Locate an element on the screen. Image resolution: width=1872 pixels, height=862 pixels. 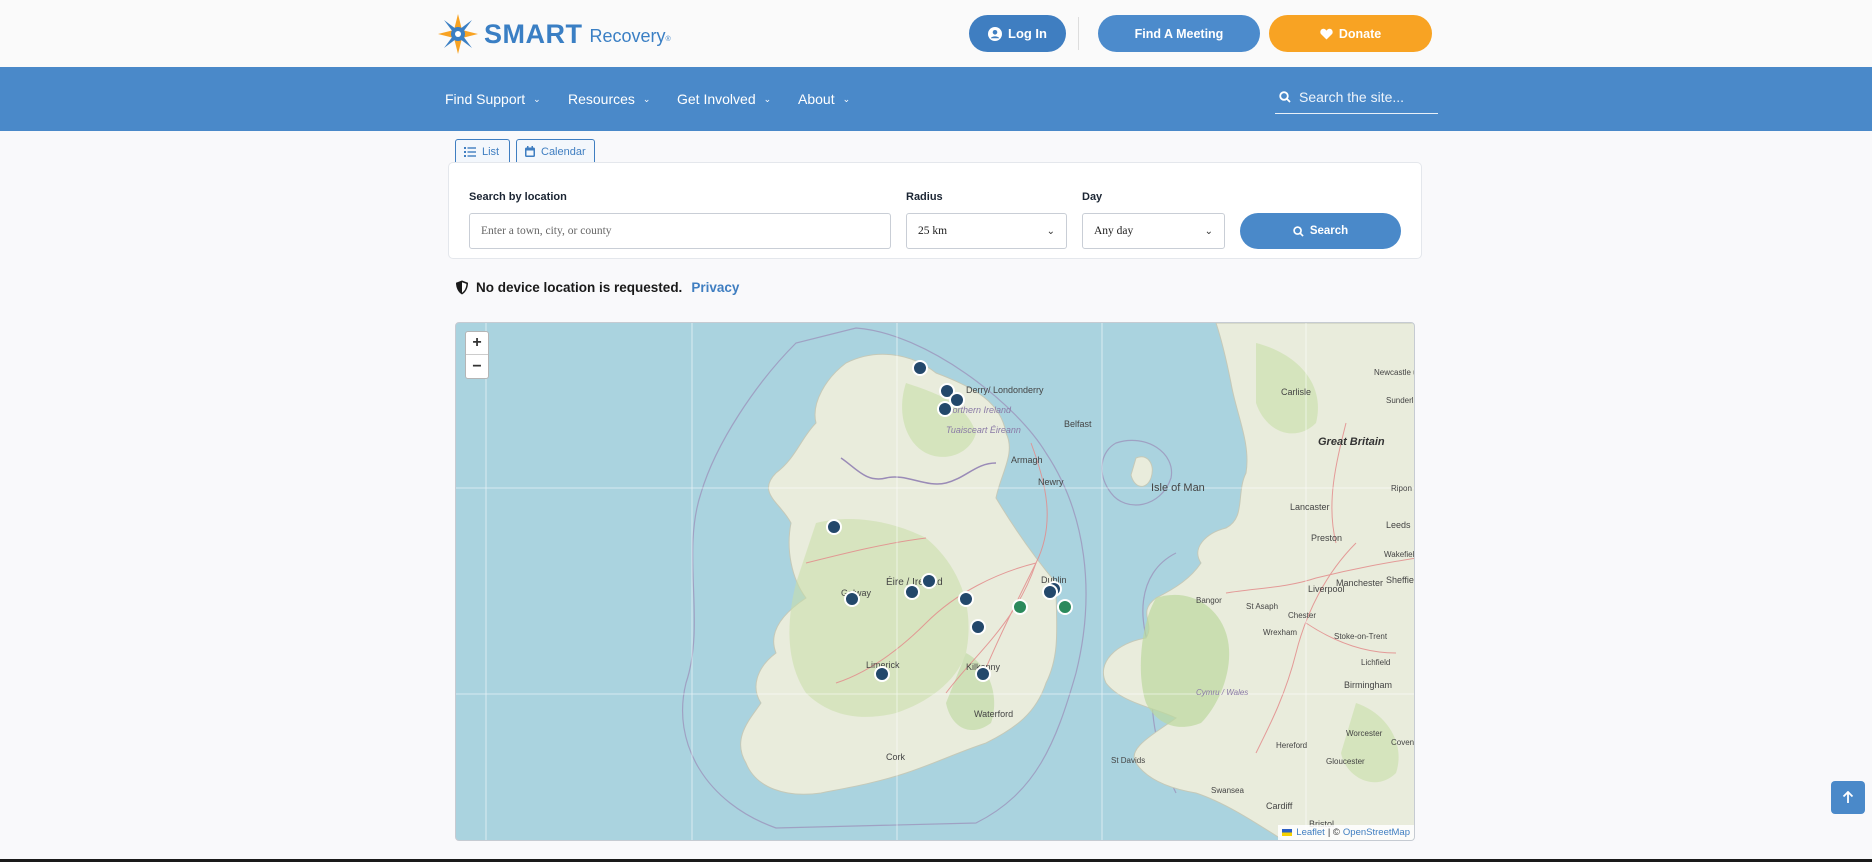
donate-label: Donate is located at coordinates (1360, 33).